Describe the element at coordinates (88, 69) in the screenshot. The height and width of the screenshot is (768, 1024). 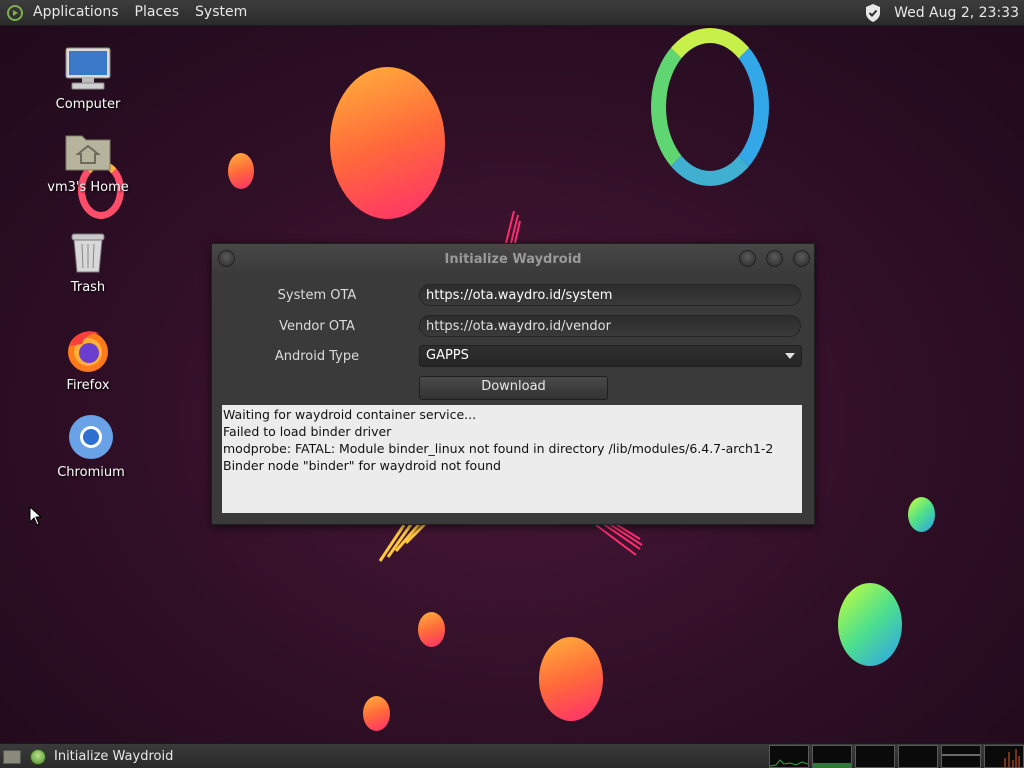
I see `computer-icon` at that location.